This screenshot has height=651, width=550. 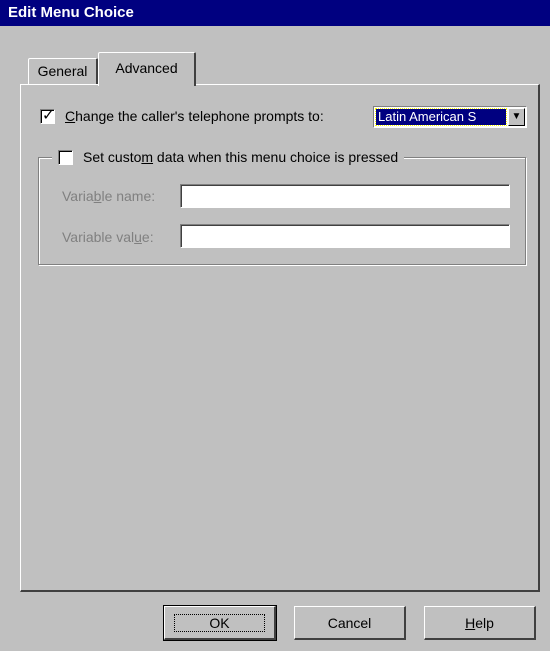 I want to click on variable-value-label: Variable value:, so click(x=108, y=237).